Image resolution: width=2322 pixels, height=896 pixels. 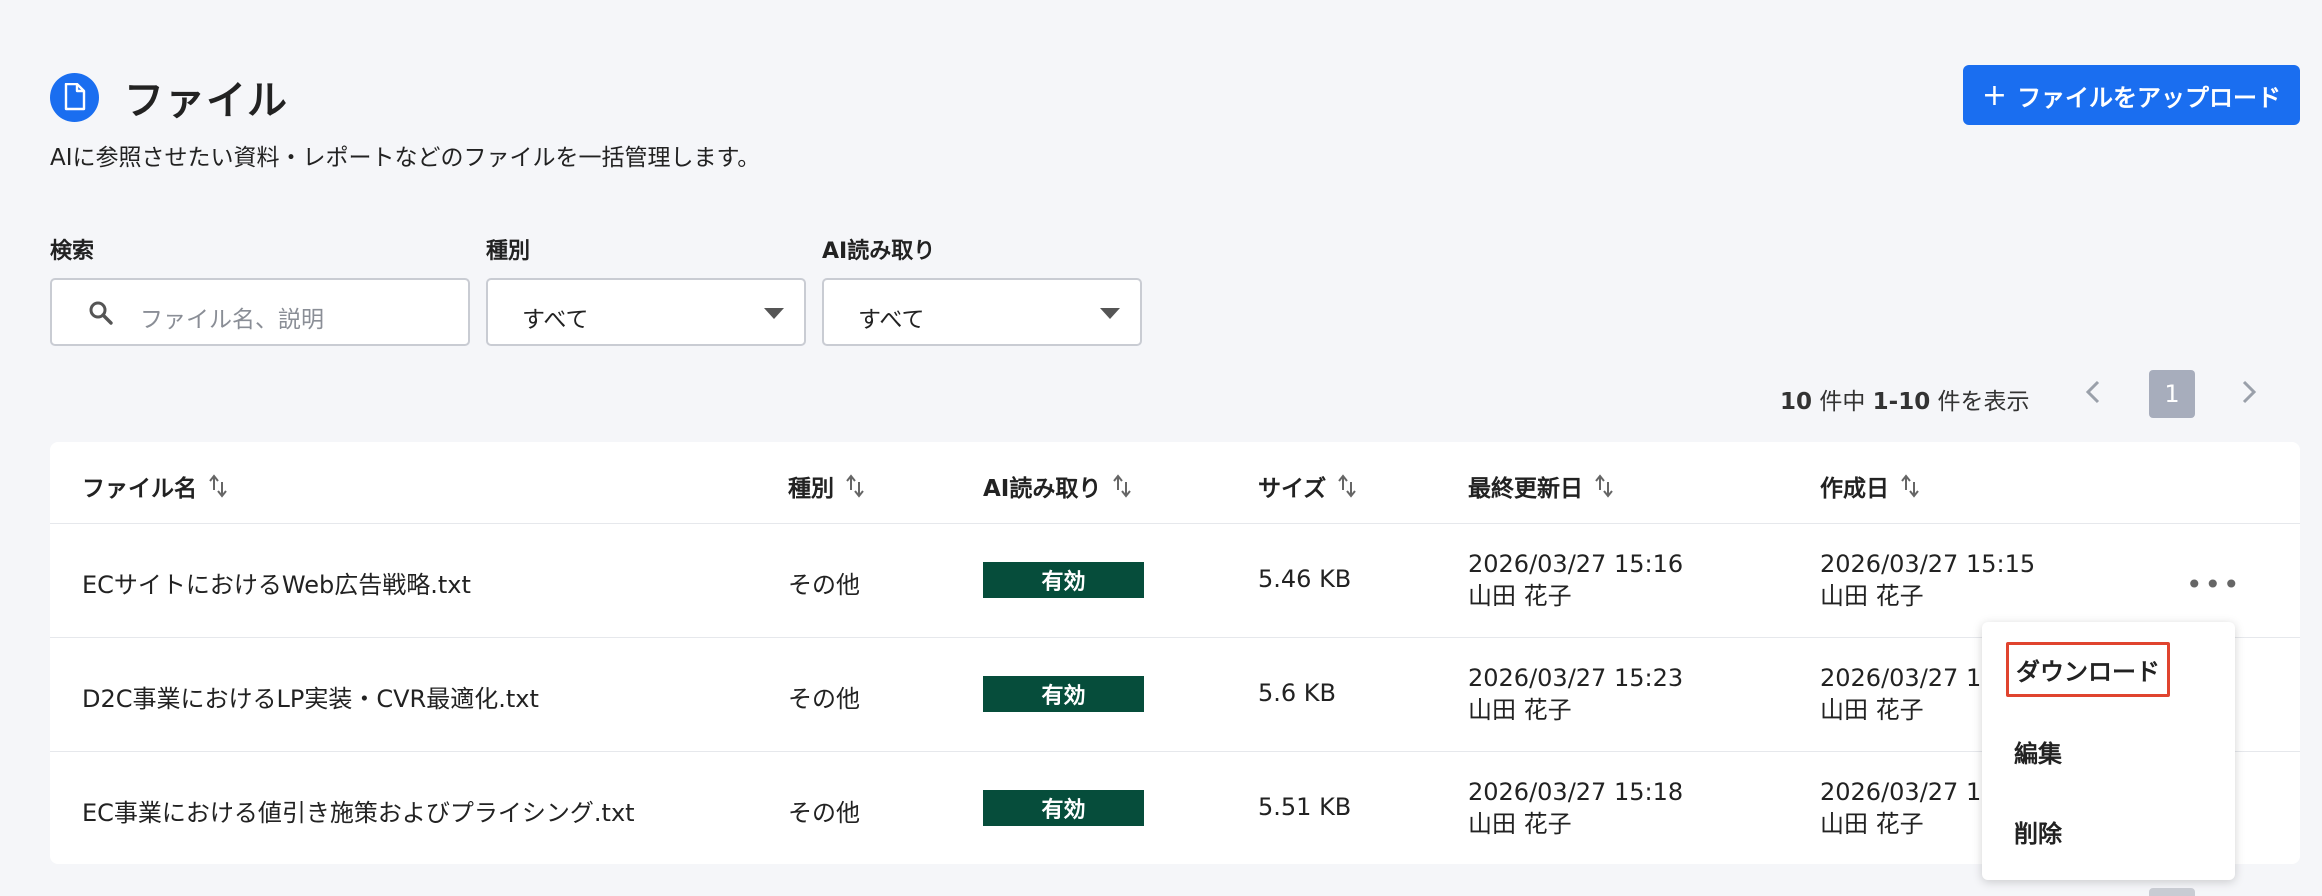 What do you see at coordinates (1305, 807) in the screenshot?
I see `file-size: 5.51 KB` at bounding box center [1305, 807].